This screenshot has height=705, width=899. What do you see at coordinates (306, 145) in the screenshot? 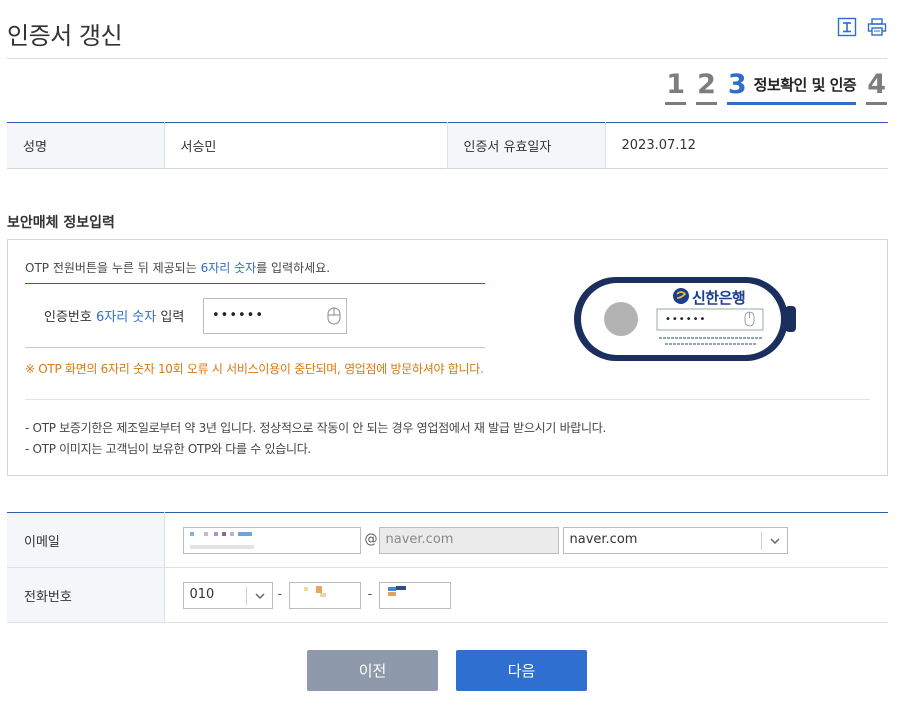
I see `name-value: 서승민` at bounding box center [306, 145].